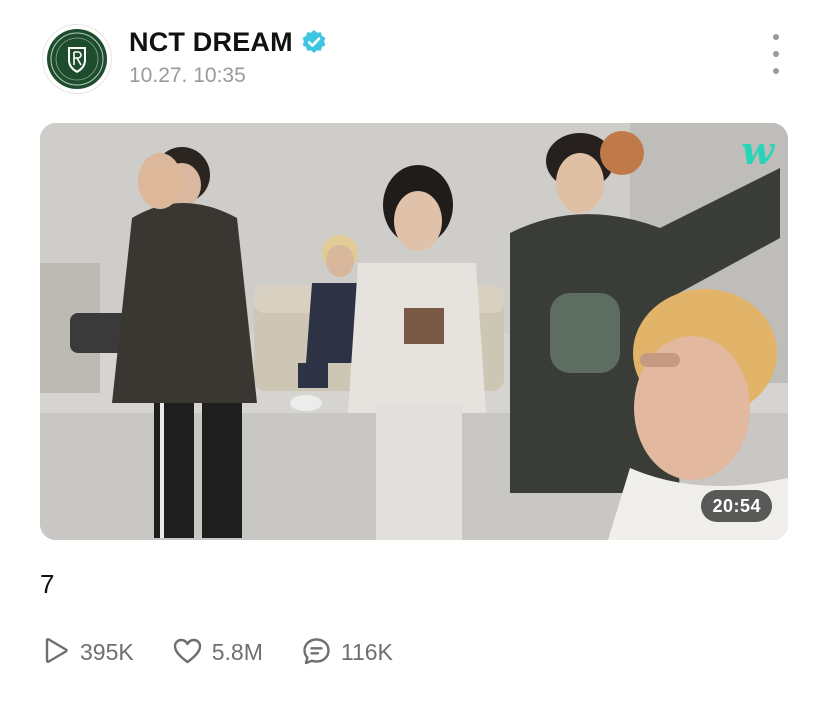 This screenshot has width=828, height=707. I want to click on post-timestamp: 10.27. 10:35, so click(187, 75).